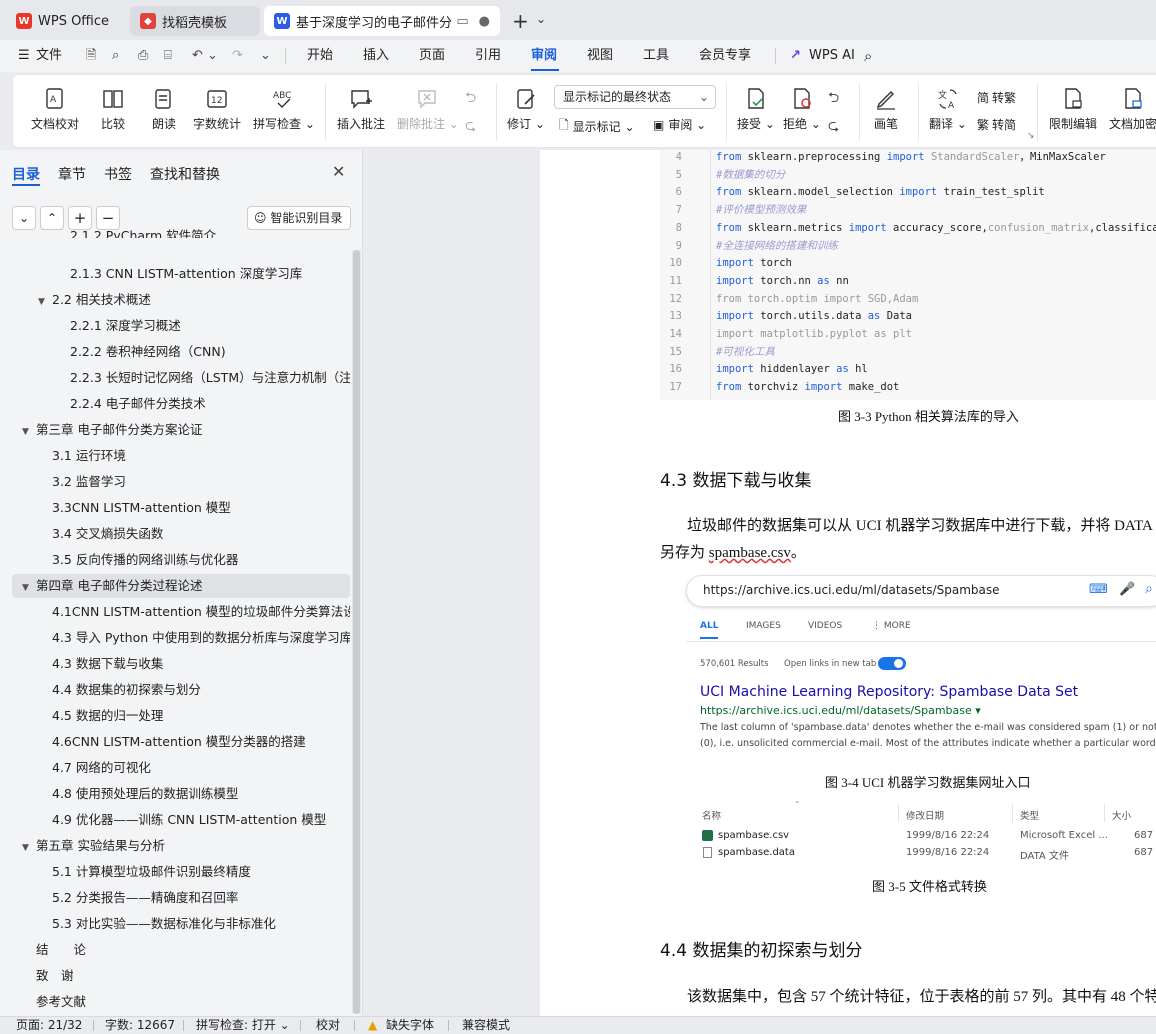 Image resolution: width=1156 pixels, height=1034 pixels. Describe the element at coordinates (488, 56) in the screenshot. I see `menu-reference: 引用` at that location.